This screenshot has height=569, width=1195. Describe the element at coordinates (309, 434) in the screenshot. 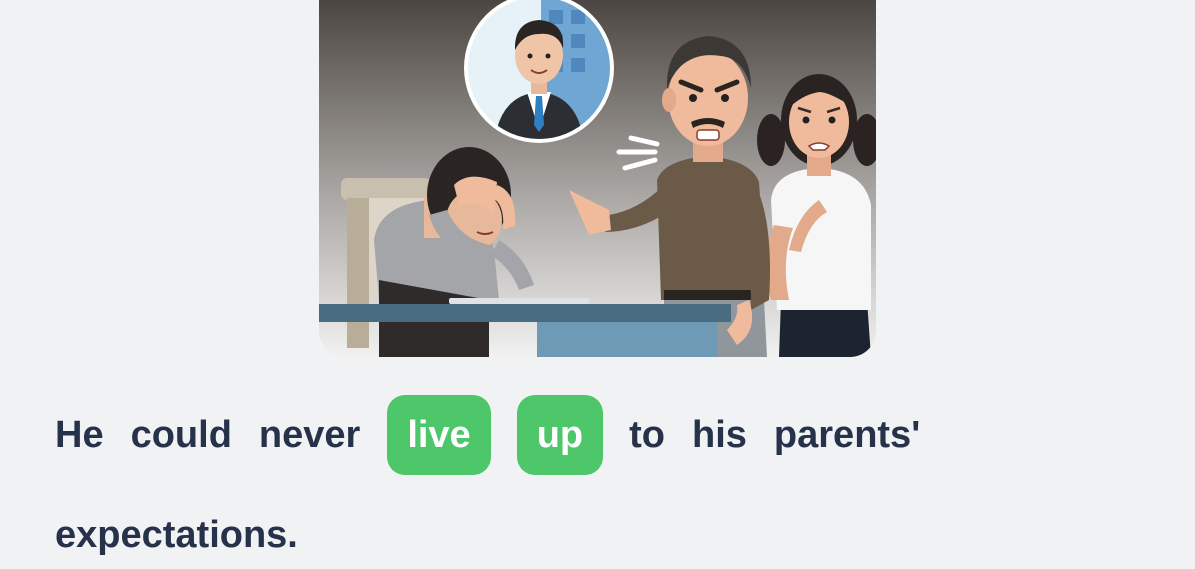

I see `sentence-word: never` at that location.